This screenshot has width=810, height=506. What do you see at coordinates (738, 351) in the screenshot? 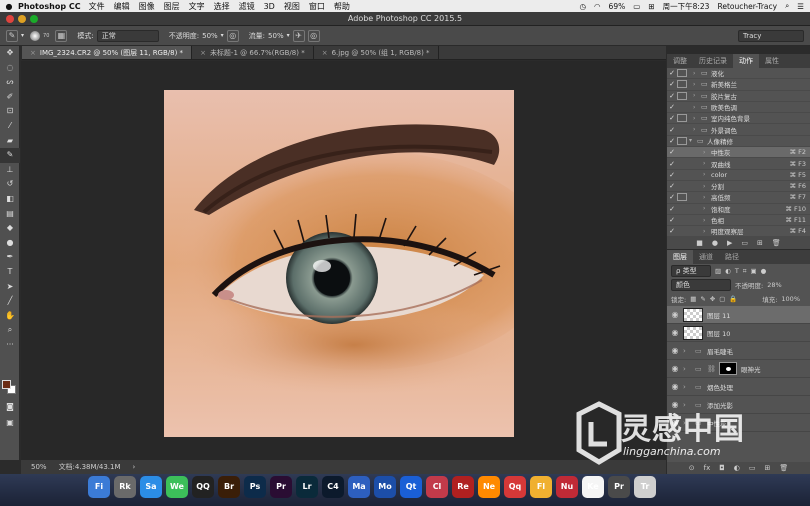
I see `layer-row: ◉ › ▭ 眉毛睫毛` at bounding box center [738, 351].